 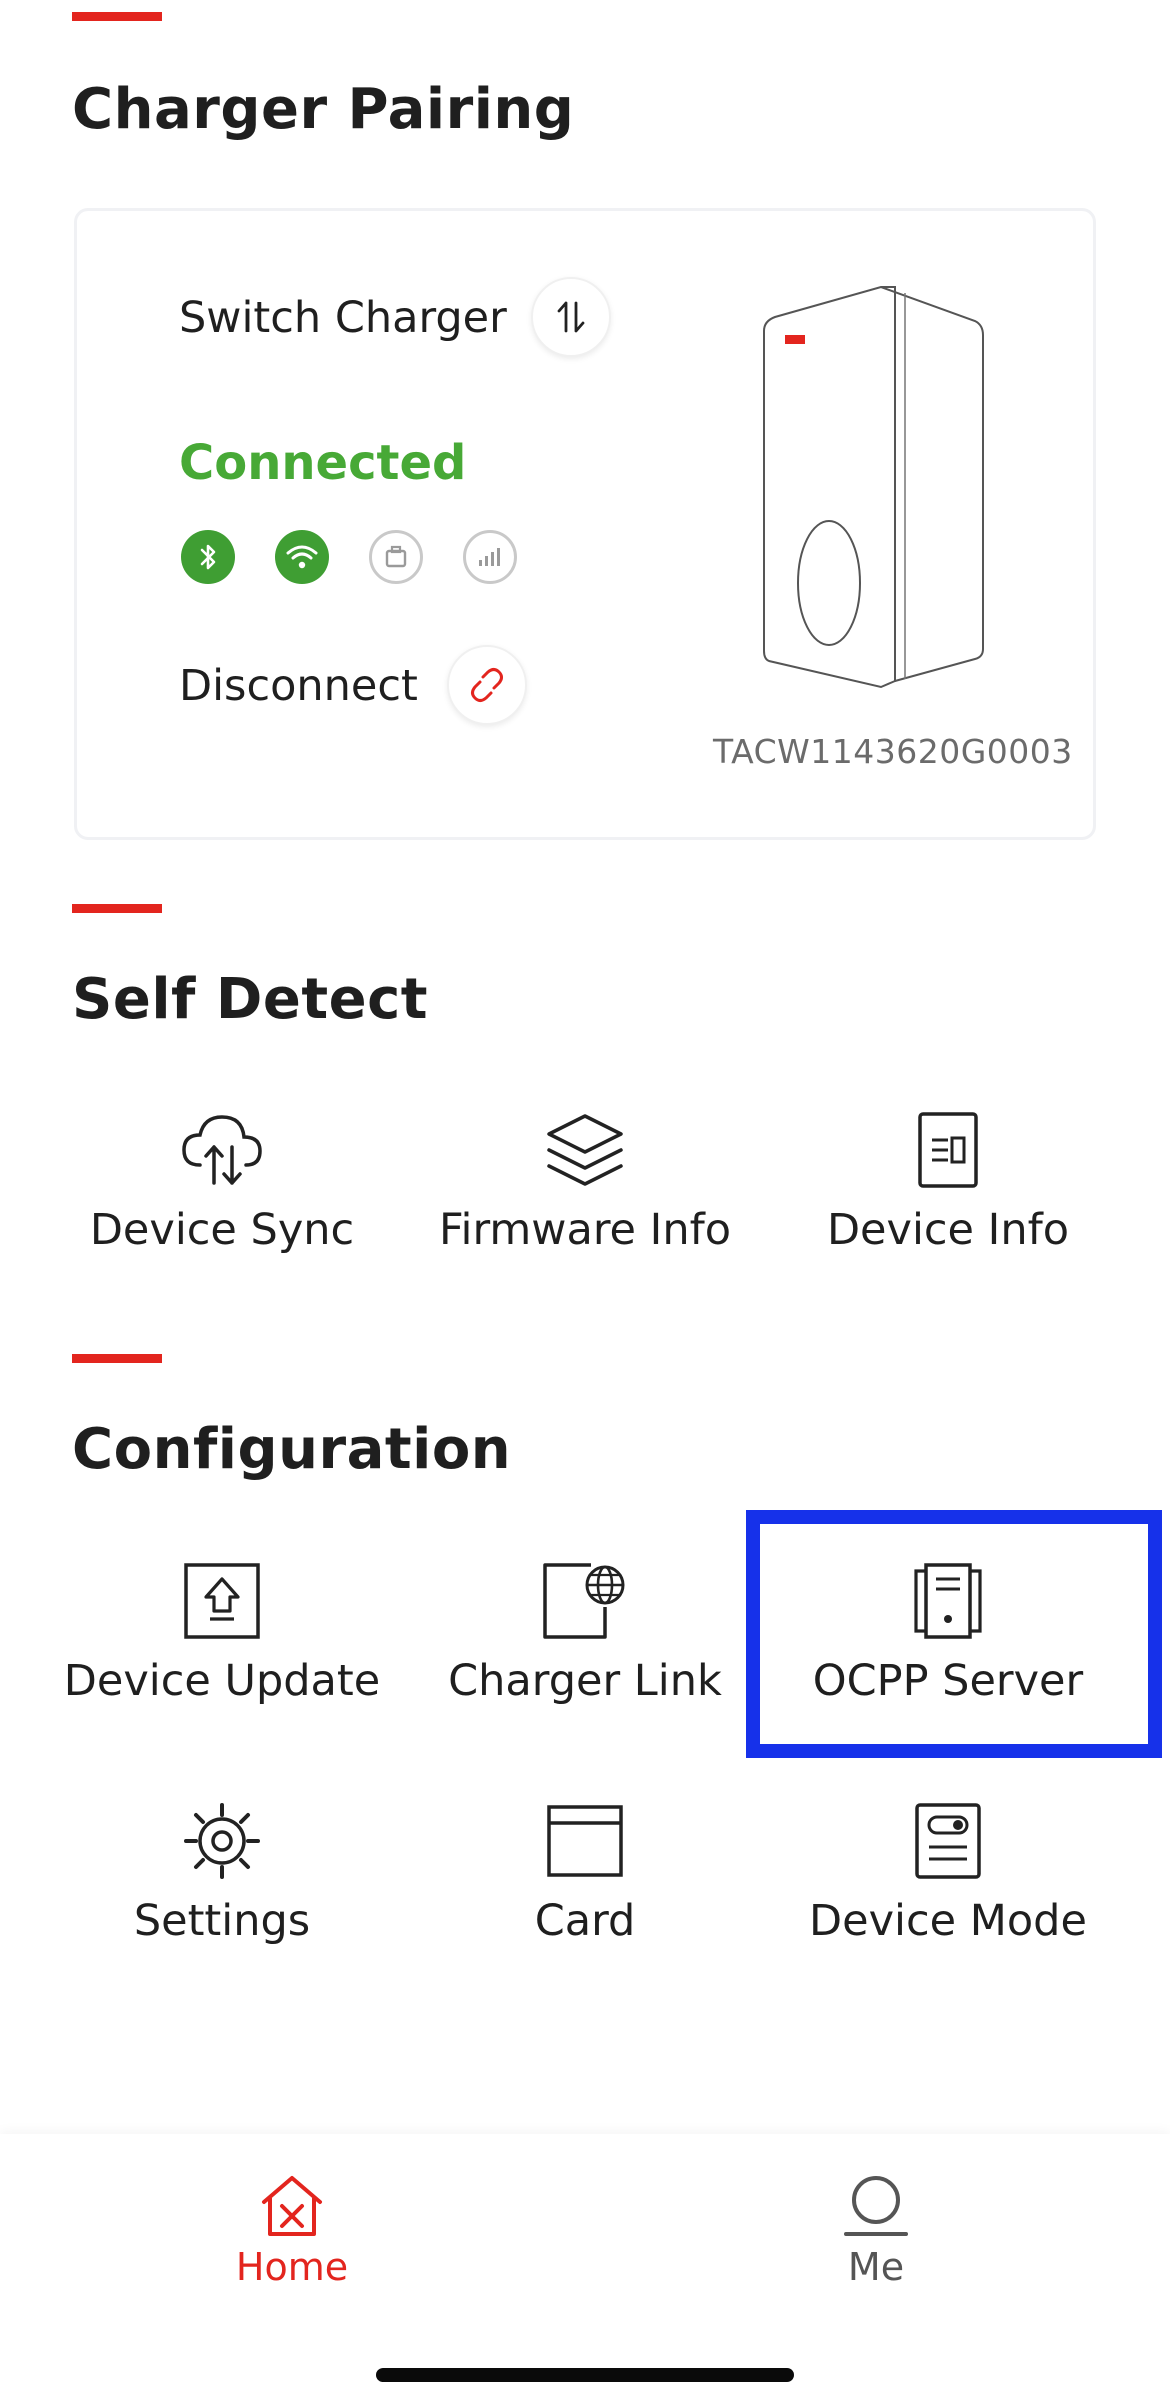 I want to click on device-sync-label: Device Sync, so click(x=222, y=1230).